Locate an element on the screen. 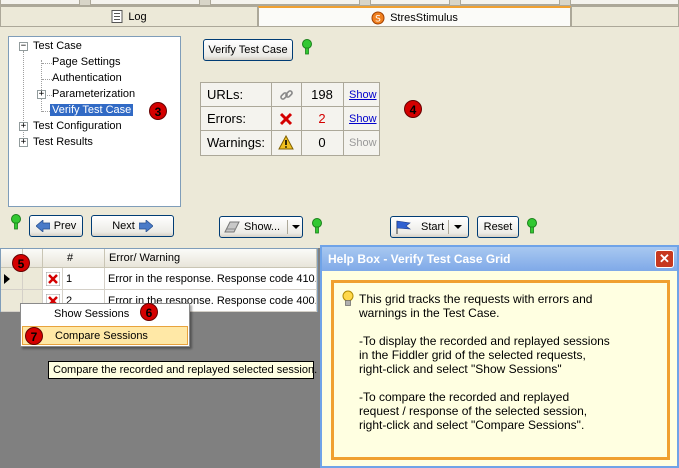  stats-row-urls: URLs: 198 Show is located at coordinates (290, 95).